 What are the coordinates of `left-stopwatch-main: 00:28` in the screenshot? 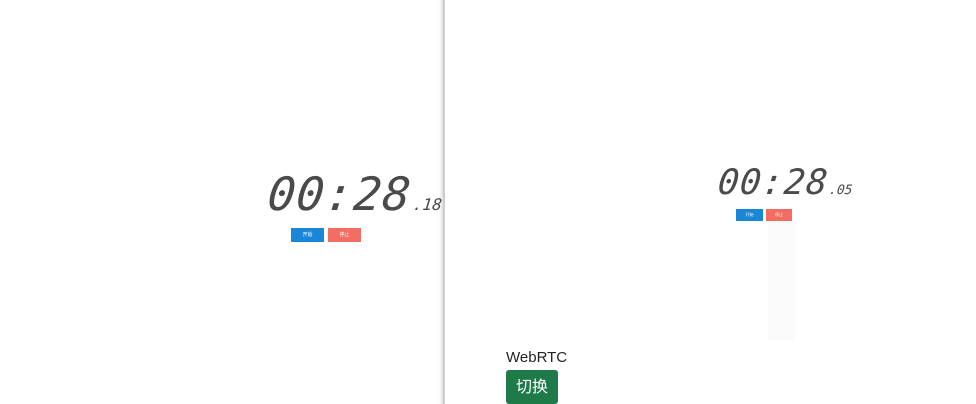 It's located at (340, 194).